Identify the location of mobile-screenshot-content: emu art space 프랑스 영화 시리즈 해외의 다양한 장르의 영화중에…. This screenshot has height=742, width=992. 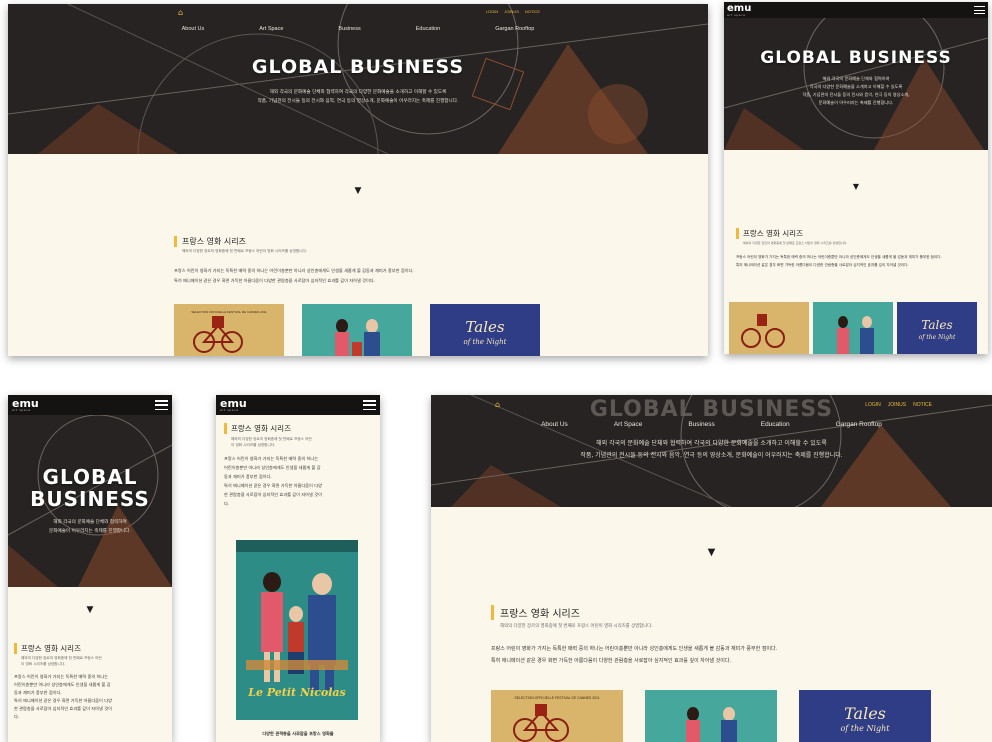
(298, 568).